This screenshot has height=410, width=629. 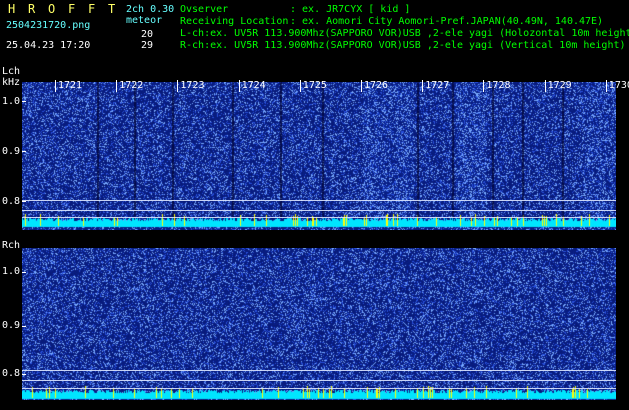 What do you see at coordinates (72, 9) in the screenshot?
I see `app-title-f1: F` at bounding box center [72, 9].